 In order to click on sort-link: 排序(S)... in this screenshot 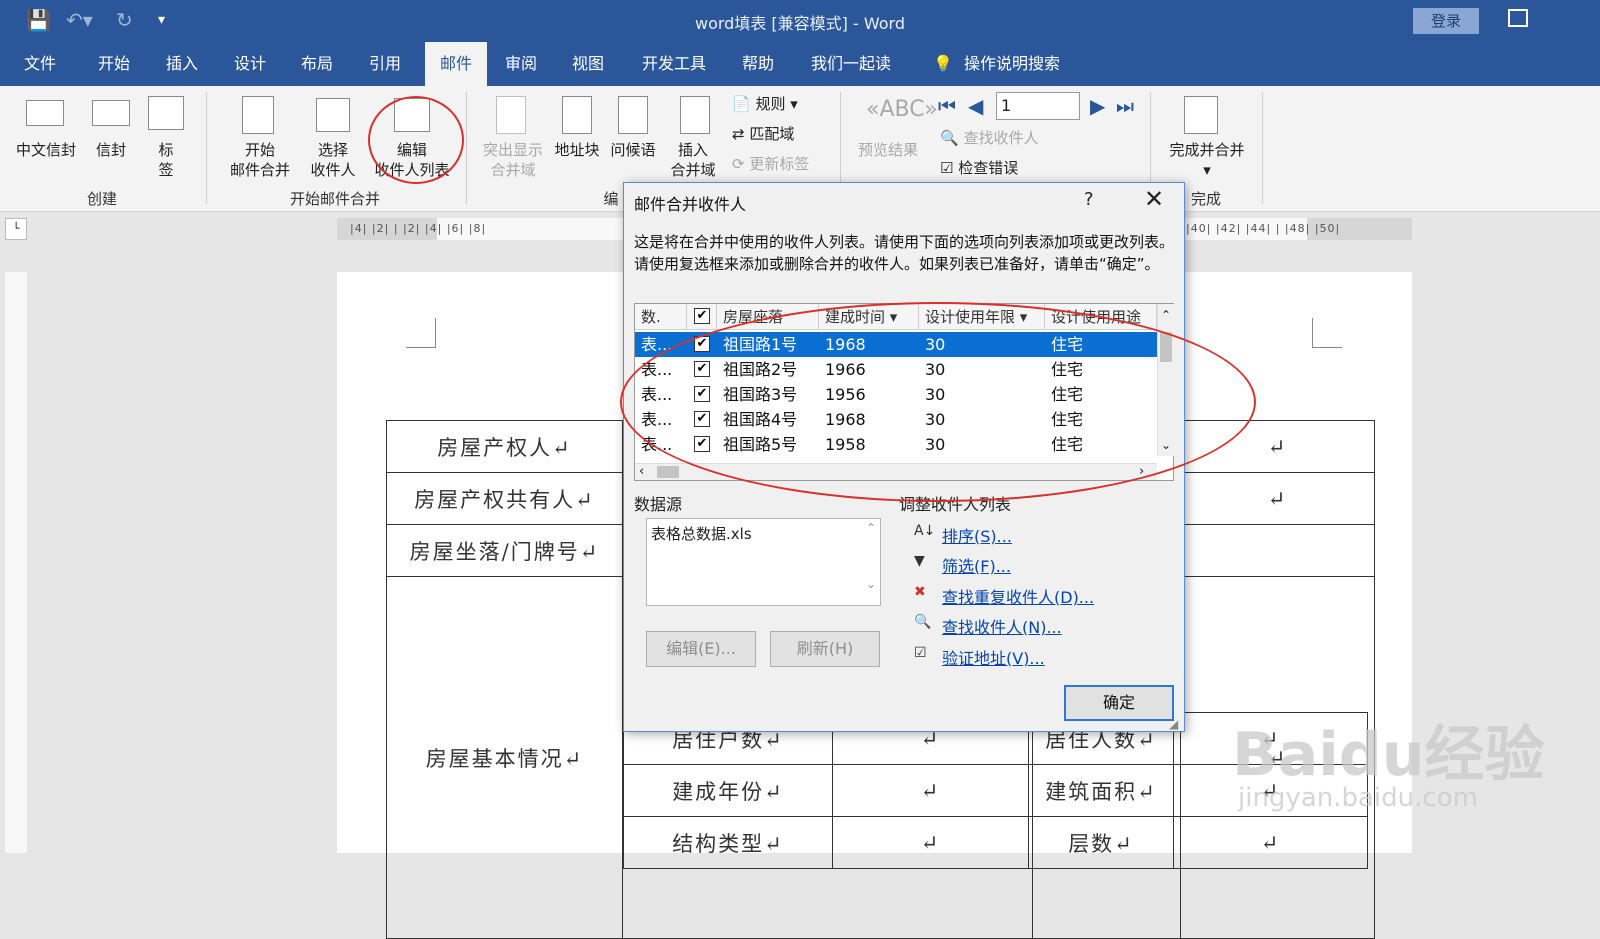, I will do `click(977, 535)`.